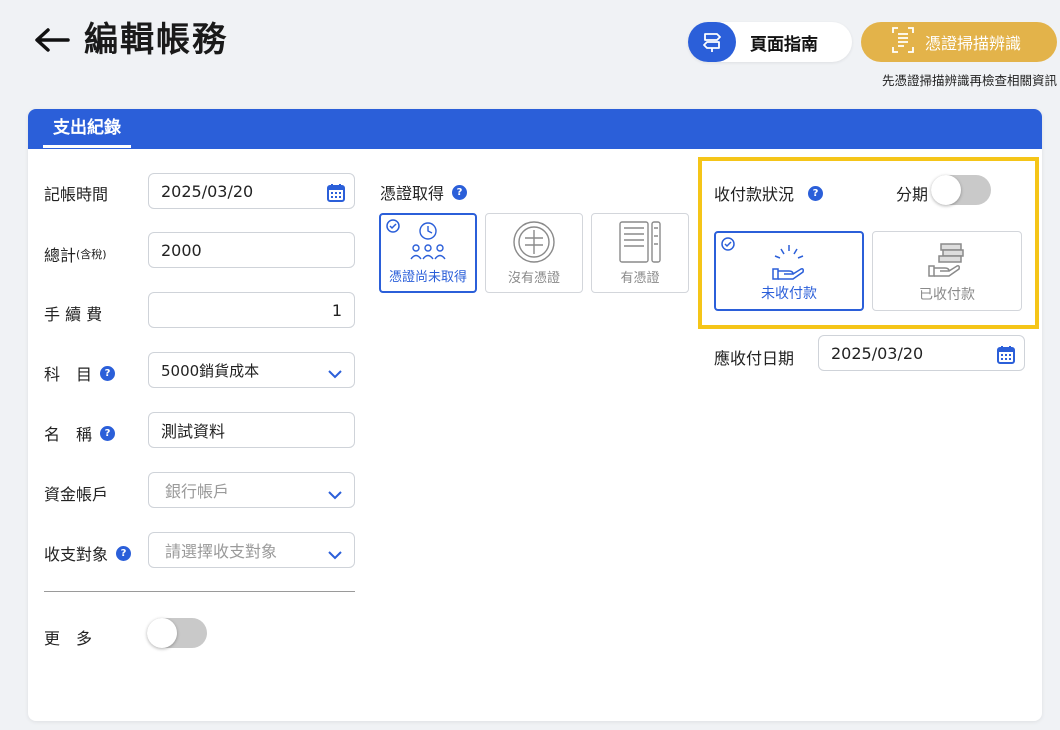 This screenshot has width=1060, height=730. I want to click on back-arrow-icon, so click(52, 40).